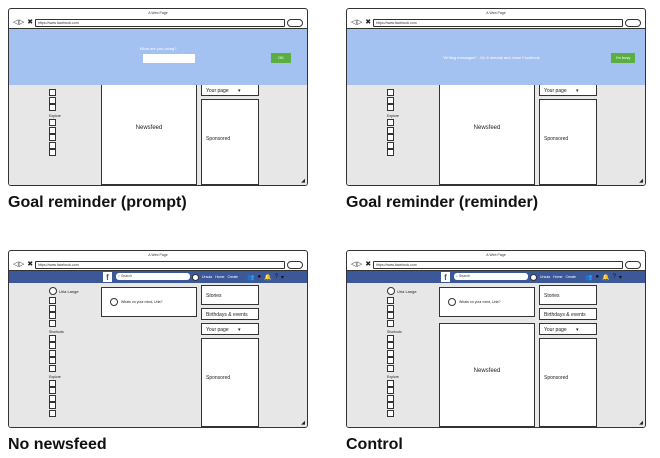  Describe the element at coordinates (407, 291) in the screenshot. I see `user-name: Urla Lange` at that location.